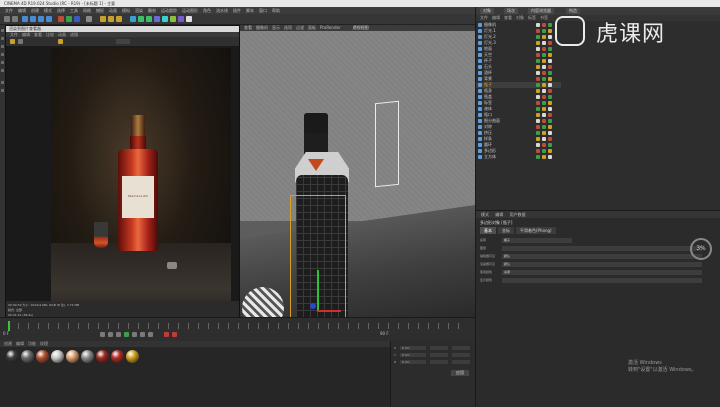 This screenshot has height=407, width=720. Describe the element at coordinates (384, 333) in the screenshot. I see `frame-end: 90 F` at that location.